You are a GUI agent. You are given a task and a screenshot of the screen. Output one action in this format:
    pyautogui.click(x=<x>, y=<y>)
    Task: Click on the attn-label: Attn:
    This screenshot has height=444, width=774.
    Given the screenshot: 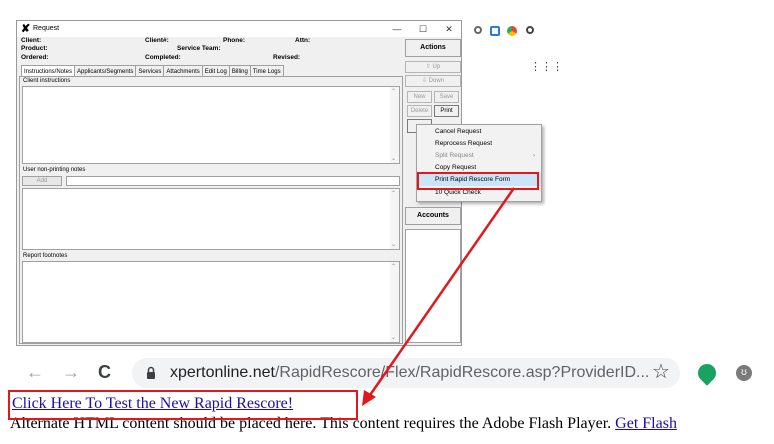 What is the action you would take?
    pyautogui.click(x=303, y=40)
    